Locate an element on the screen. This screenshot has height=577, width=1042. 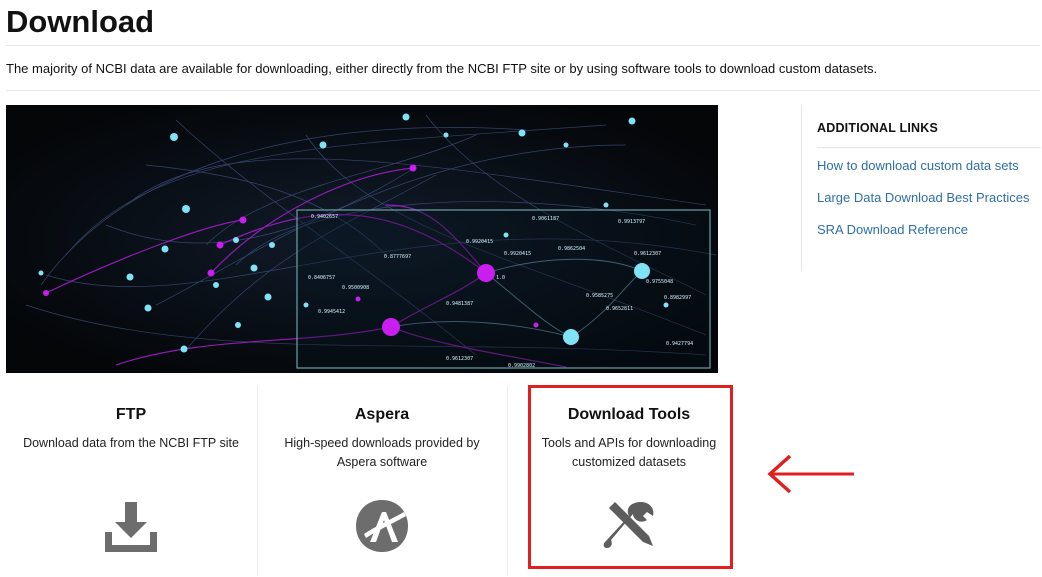
download-icon is located at coordinates (131, 527).